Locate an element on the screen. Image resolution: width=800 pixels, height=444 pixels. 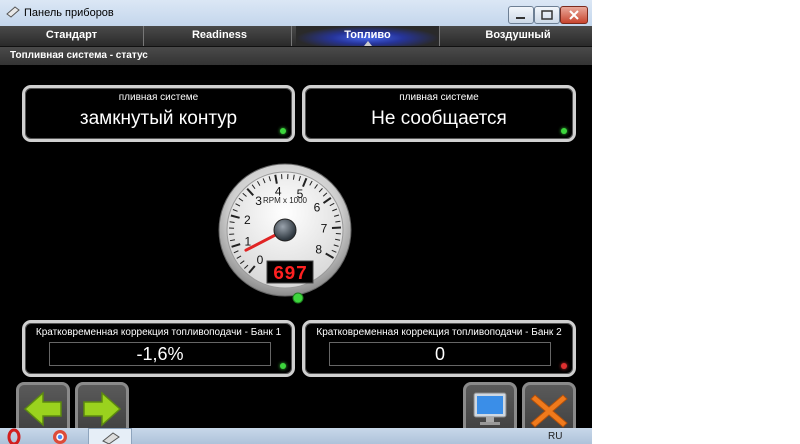
tab-label: Топливо is located at coordinates (367, 35).